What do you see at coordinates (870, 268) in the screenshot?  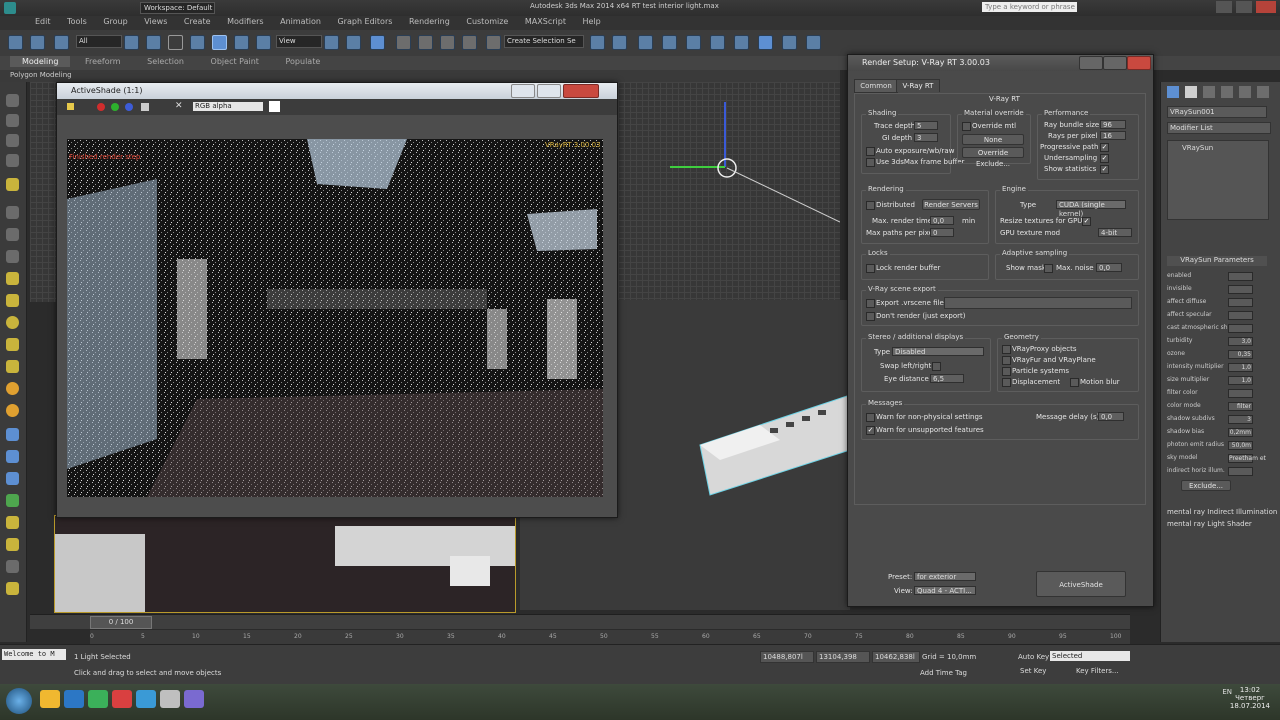 I see `lock-render-buffer-checkbox` at bounding box center [870, 268].